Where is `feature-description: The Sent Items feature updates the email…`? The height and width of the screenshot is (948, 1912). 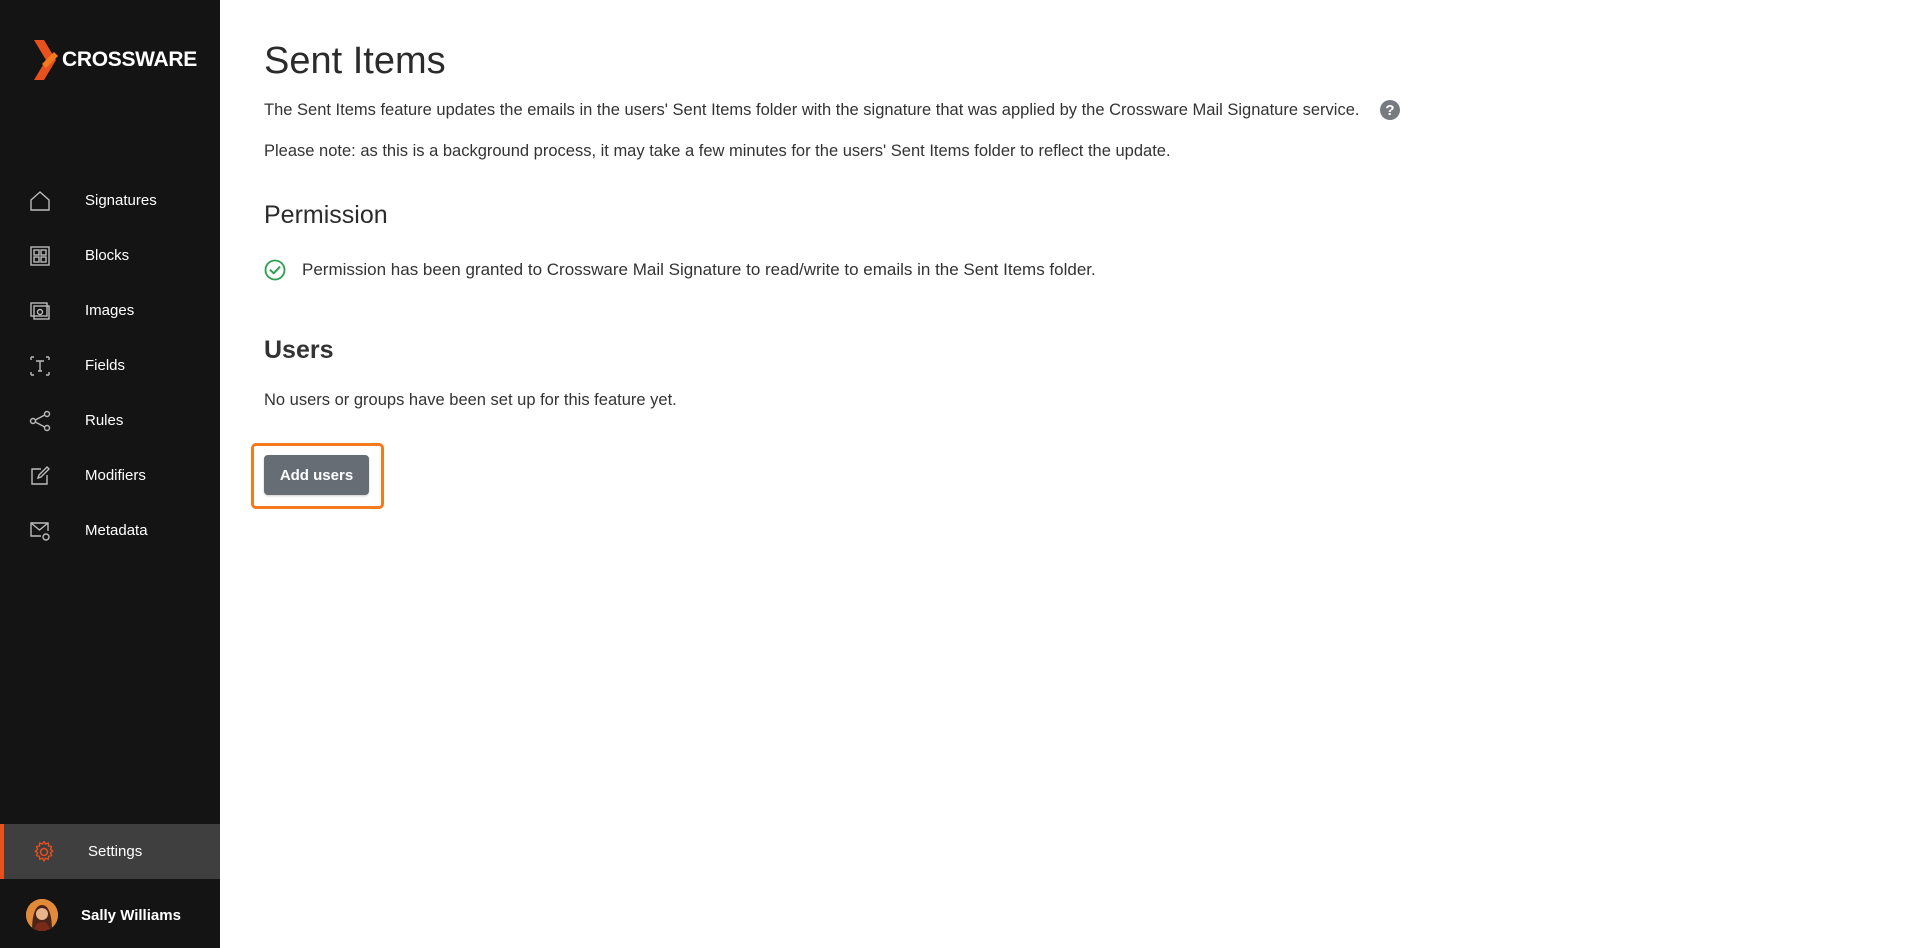 feature-description: The Sent Items feature updates the email… is located at coordinates (832, 110).